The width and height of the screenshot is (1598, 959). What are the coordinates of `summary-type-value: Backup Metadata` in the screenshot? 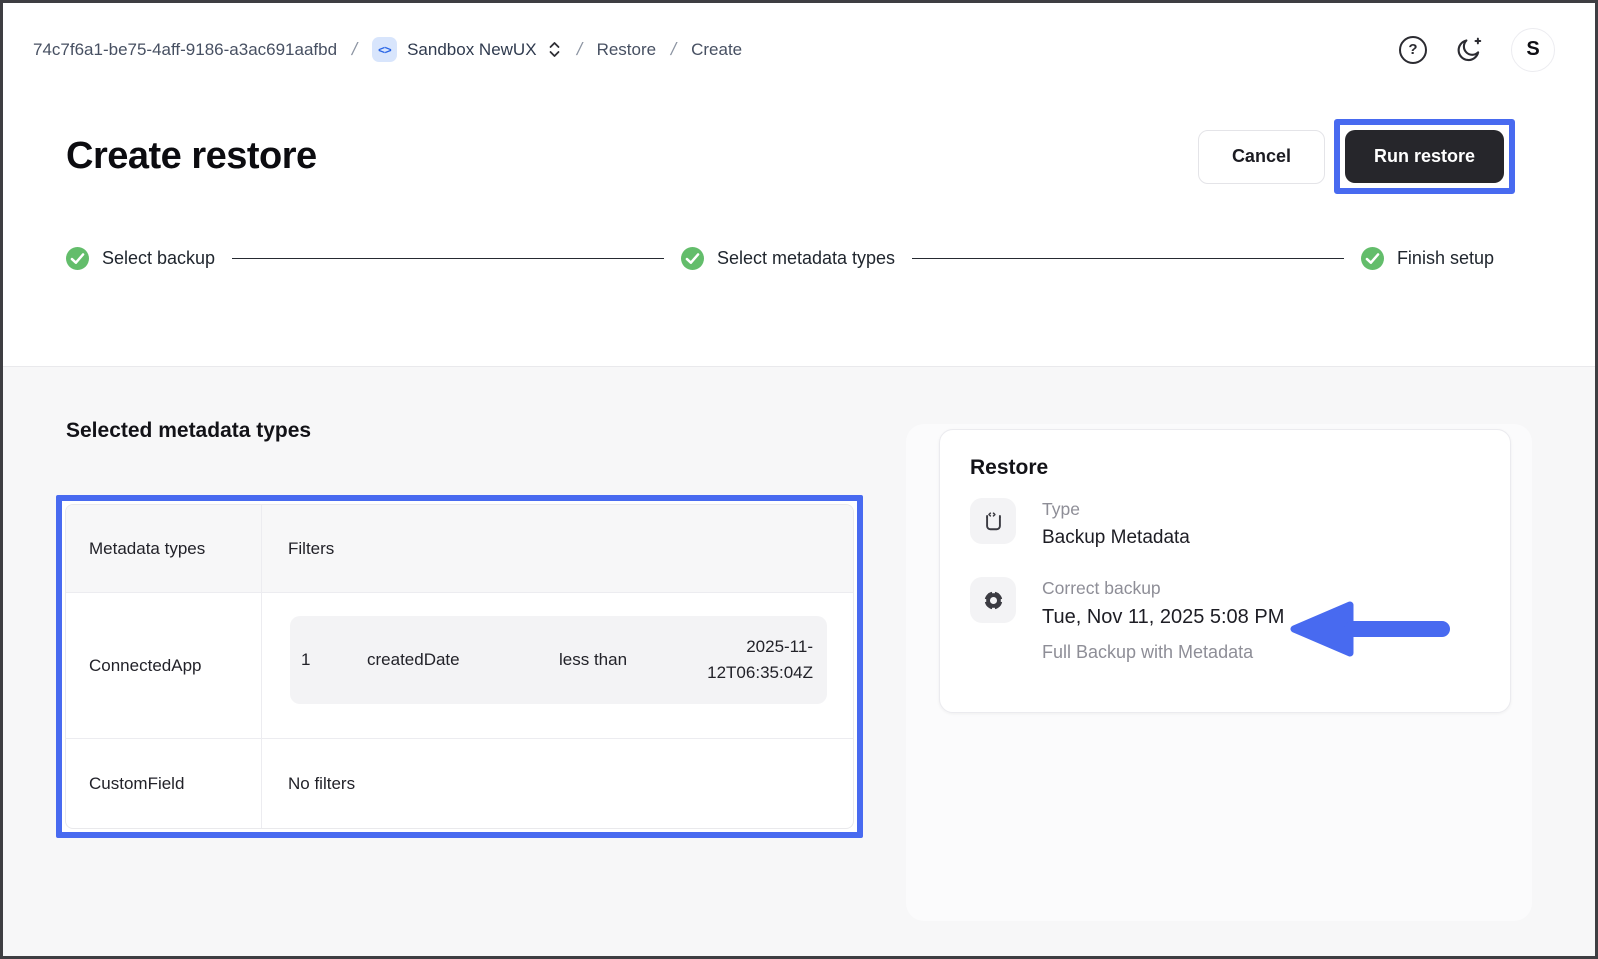 It's located at (1116, 537).